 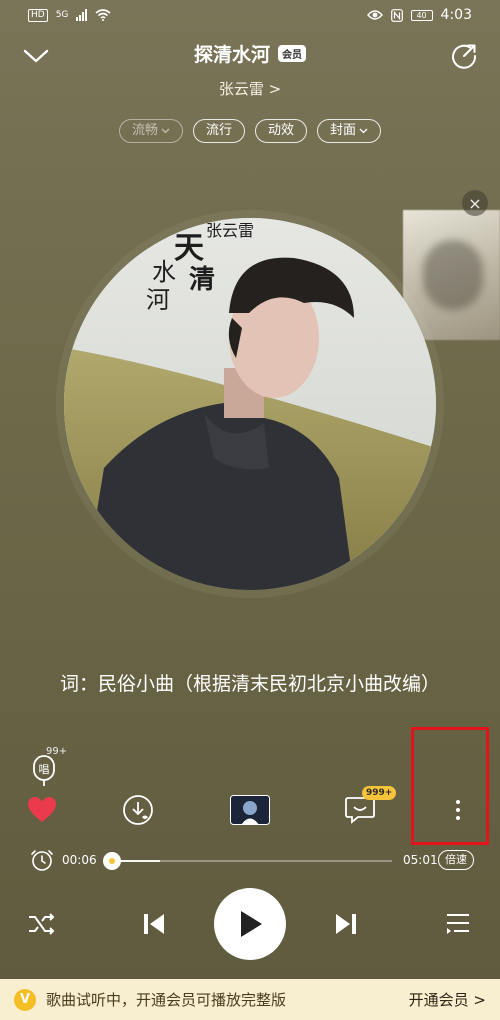 What do you see at coordinates (79, 860) in the screenshot?
I see `current-time: 00:06` at bounding box center [79, 860].